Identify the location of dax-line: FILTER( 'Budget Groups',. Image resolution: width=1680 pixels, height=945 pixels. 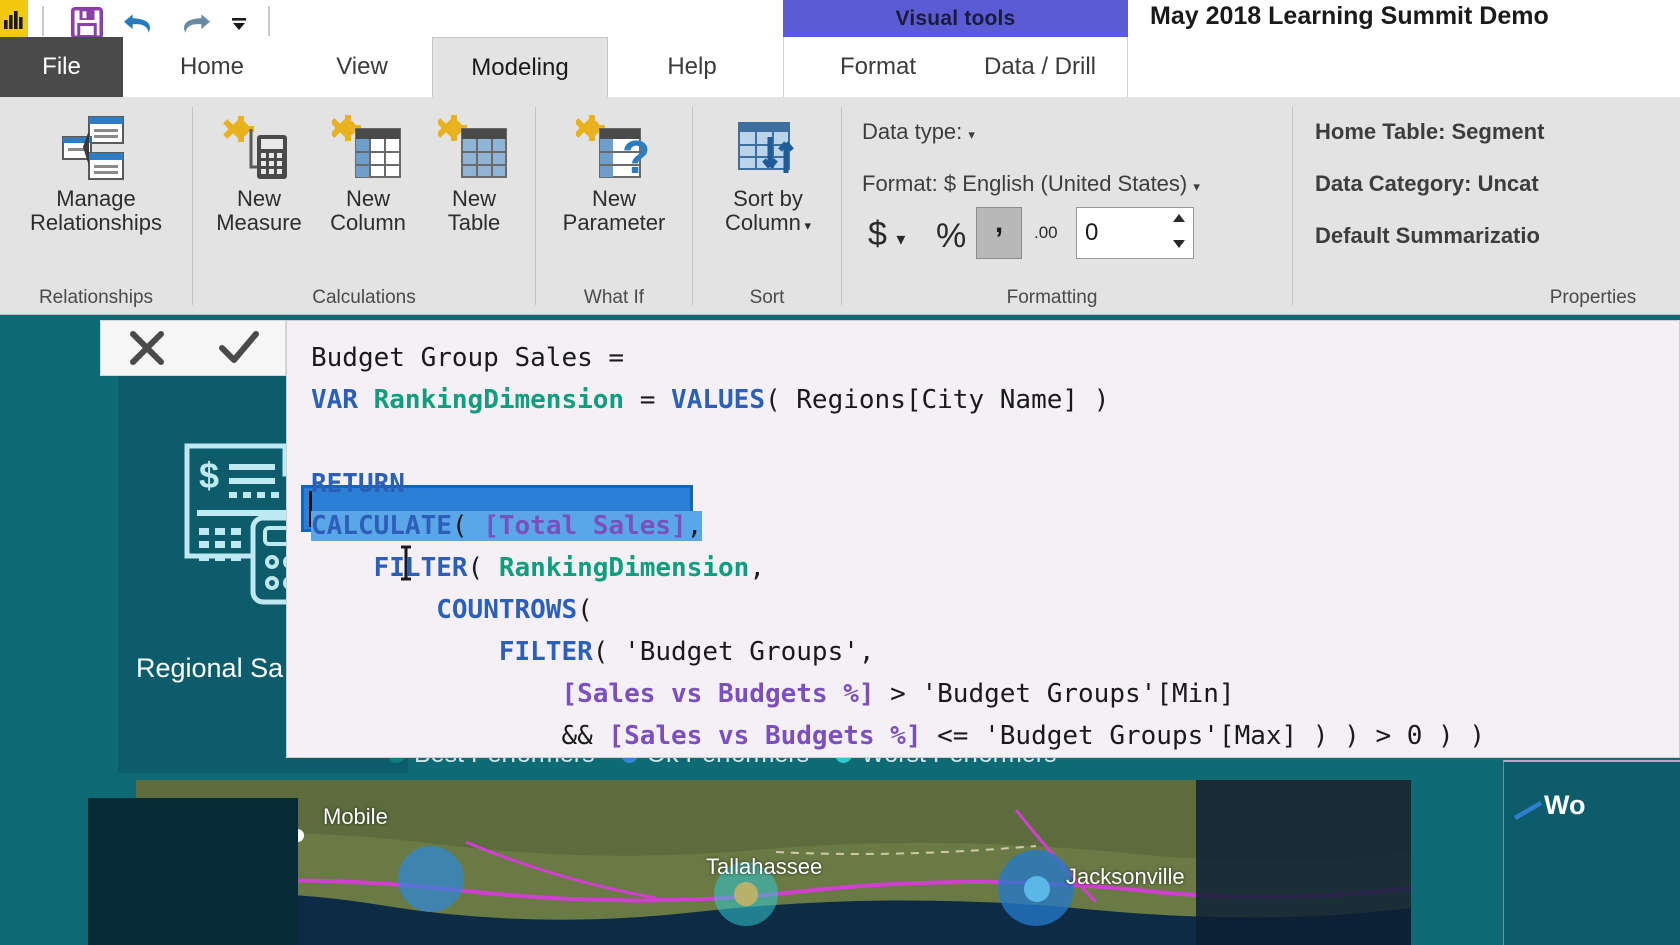
(686, 652).